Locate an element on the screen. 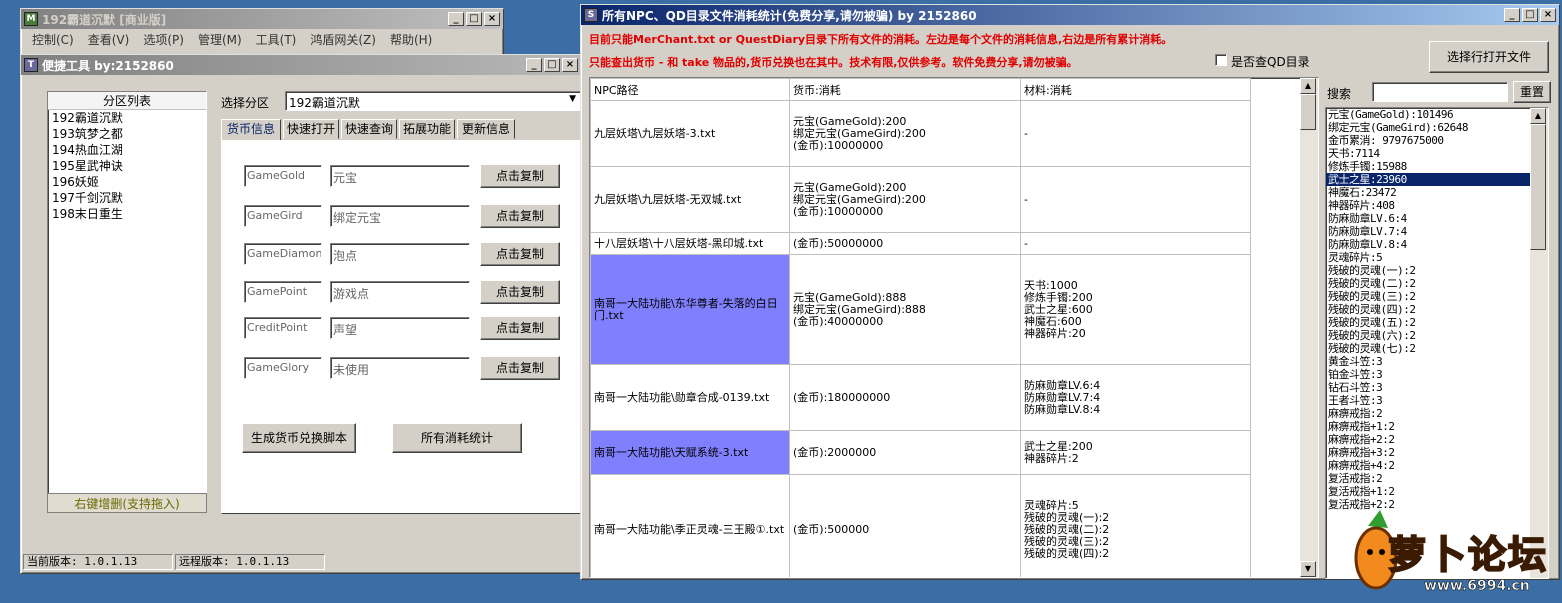 This screenshot has width=1562, height=603. cell-path: 九层妖塔\九层妖塔-3.txt is located at coordinates (690, 133).